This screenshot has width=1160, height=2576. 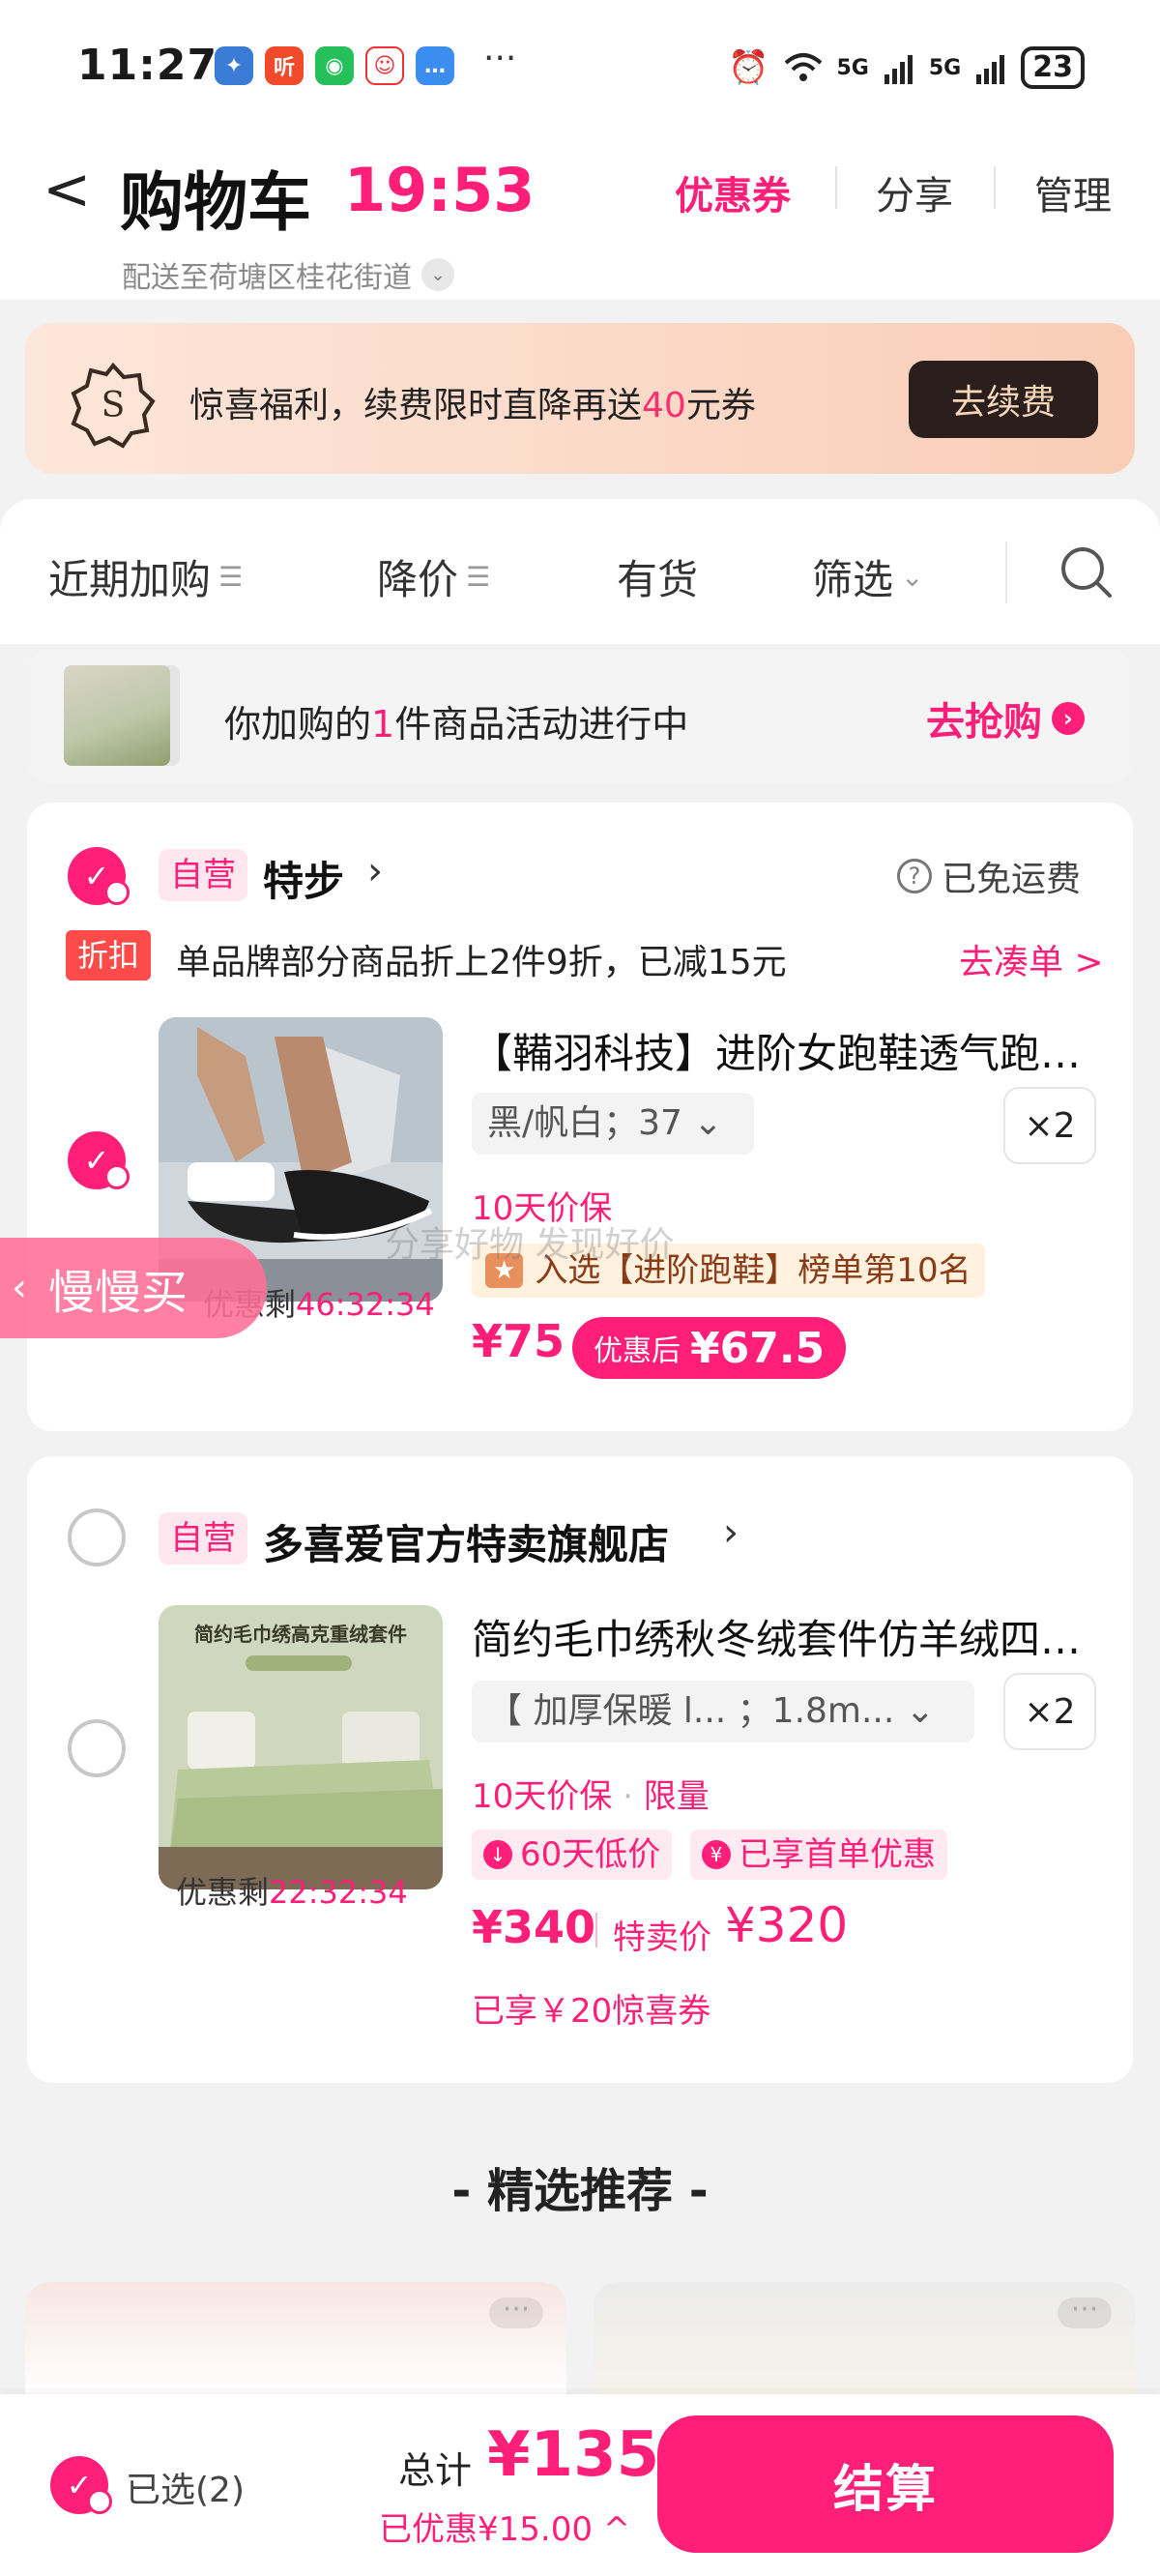 I want to click on coupon-applied: 已享￥20惊喜券, so click(x=592, y=2011).